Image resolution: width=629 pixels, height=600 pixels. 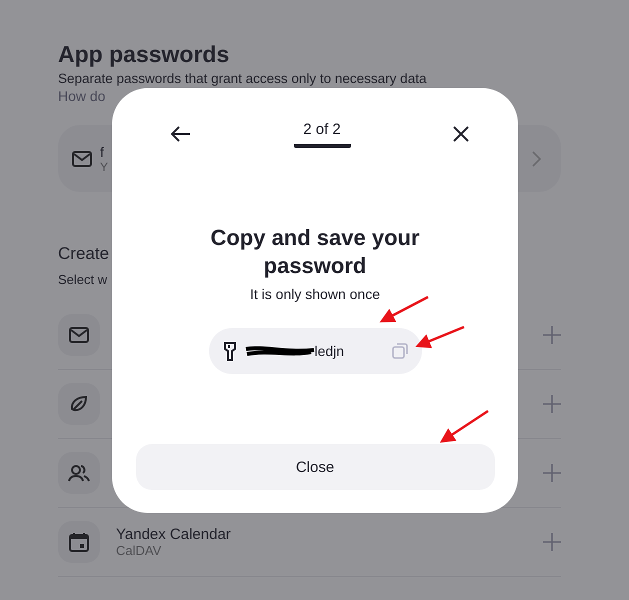 What do you see at coordinates (242, 79) in the screenshot?
I see `page-description: Separate passwords that grant access only to necessary data` at bounding box center [242, 79].